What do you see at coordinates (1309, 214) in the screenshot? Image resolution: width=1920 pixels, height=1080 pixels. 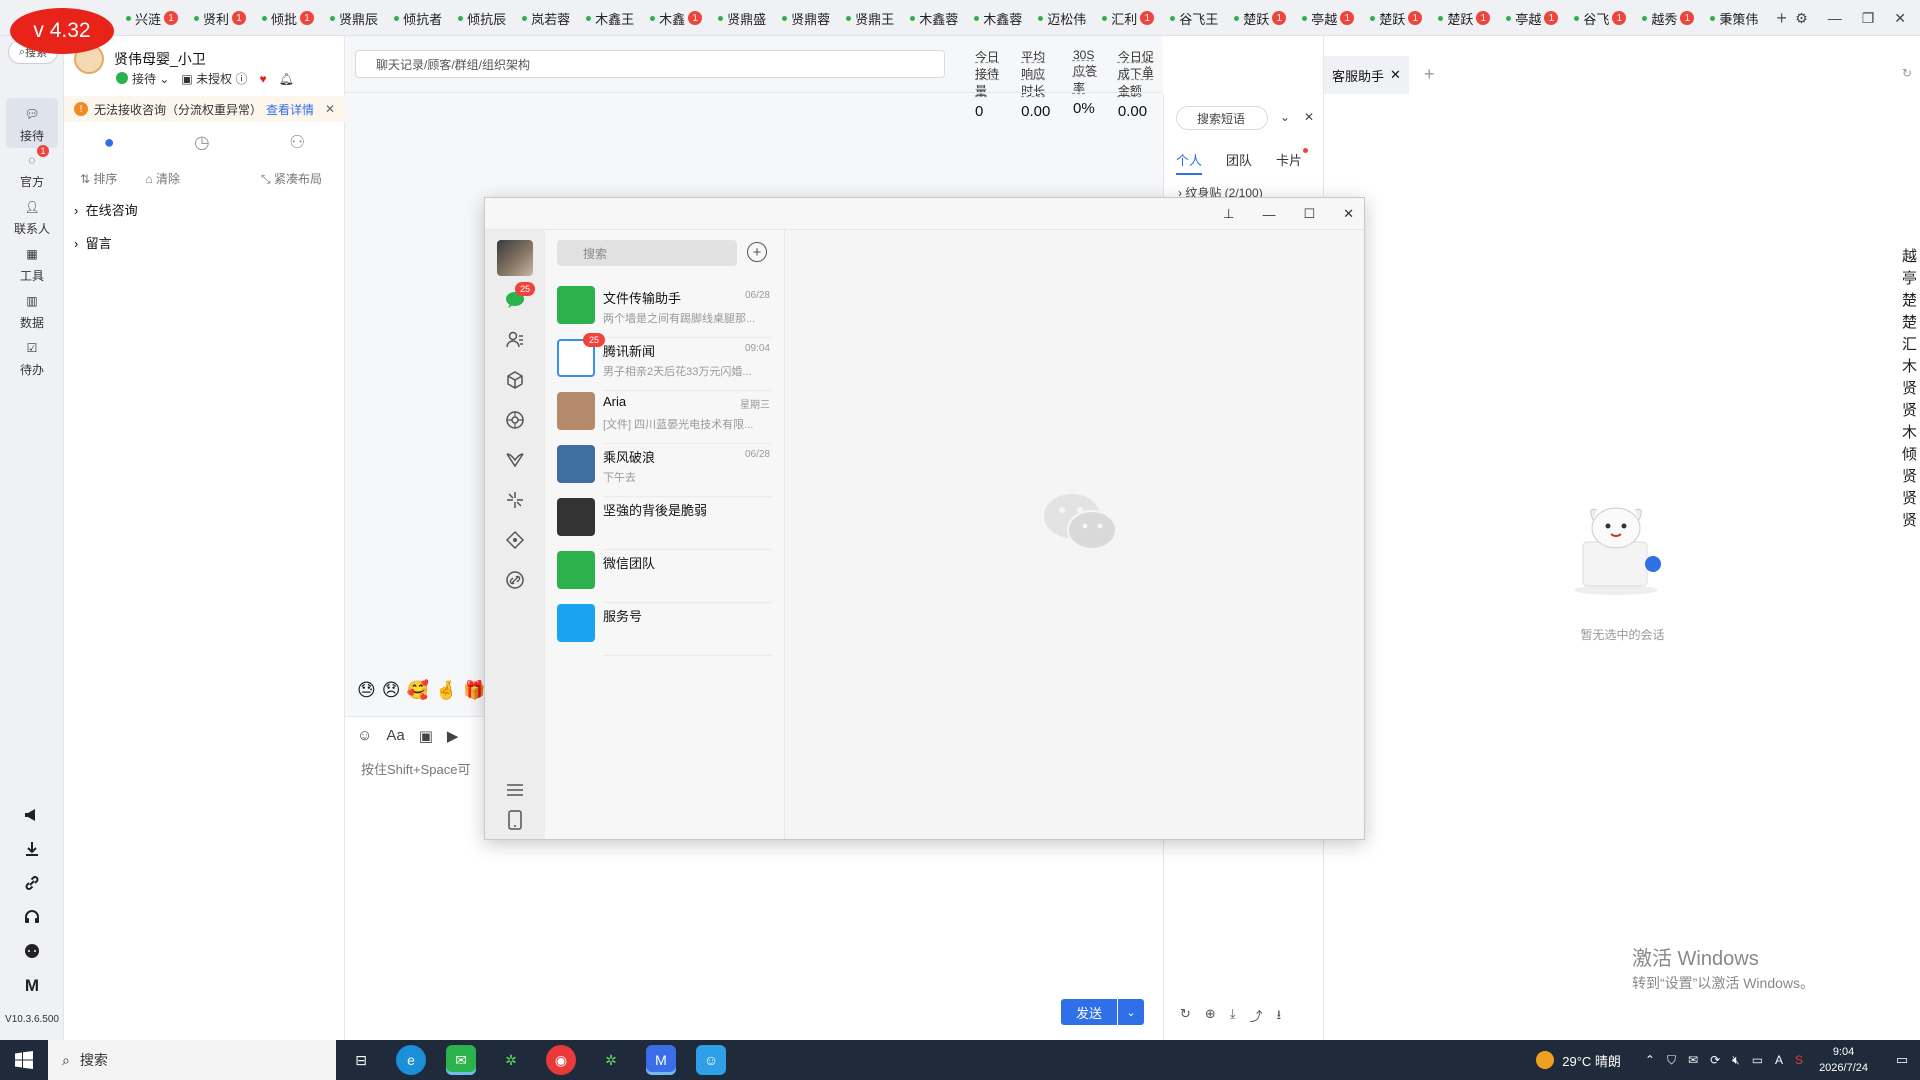 I see `maximize-icon: ☐` at bounding box center [1309, 214].